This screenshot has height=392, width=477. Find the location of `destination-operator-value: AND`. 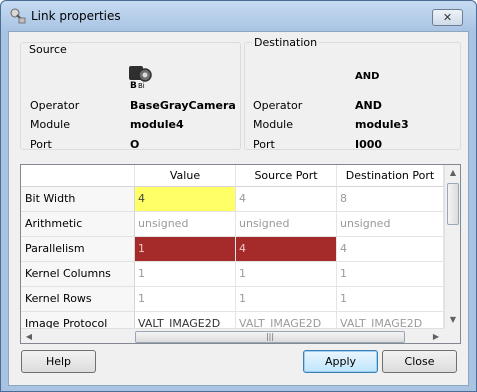

destination-operator-value: AND is located at coordinates (368, 105).